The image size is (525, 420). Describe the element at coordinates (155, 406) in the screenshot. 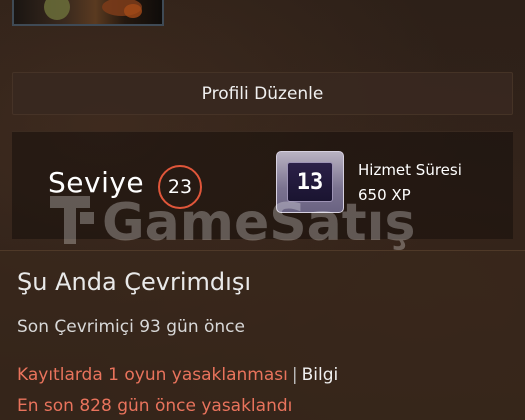

I see `last-ban-text: En son 828 gün önce yasaklandı` at that location.